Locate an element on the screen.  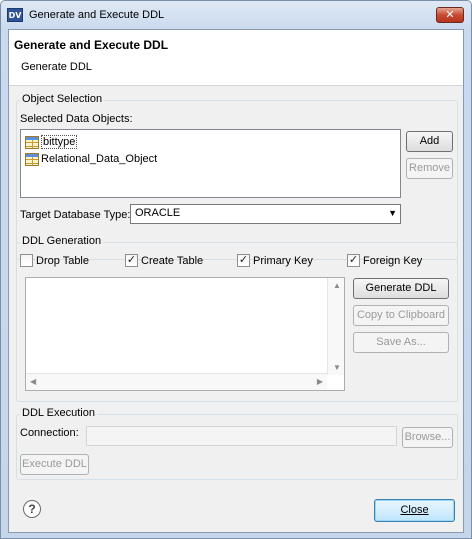
app-icon: DV is located at coordinates (15, 15).